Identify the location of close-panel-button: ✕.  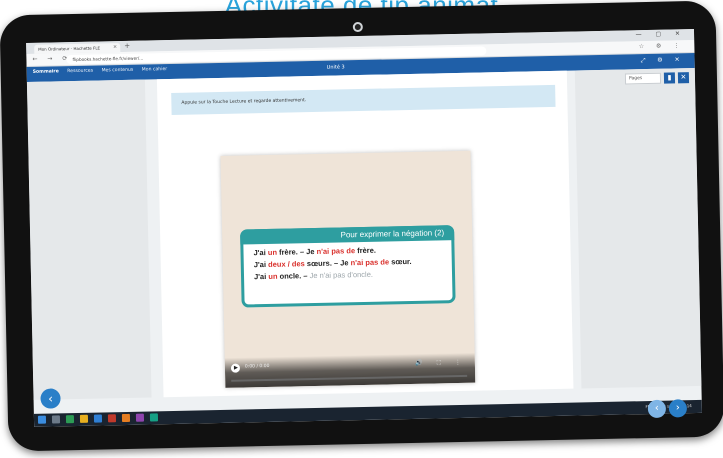
(683, 78).